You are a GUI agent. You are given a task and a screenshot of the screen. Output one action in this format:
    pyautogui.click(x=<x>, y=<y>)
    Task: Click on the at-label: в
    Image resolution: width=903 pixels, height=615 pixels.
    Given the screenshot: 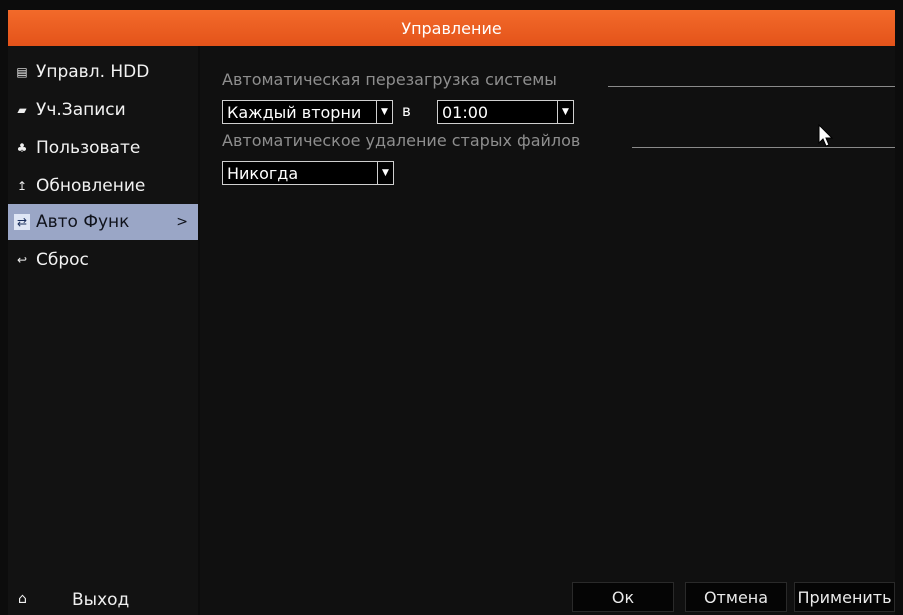 What is the action you would take?
    pyautogui.click(x=406, y=111)
    